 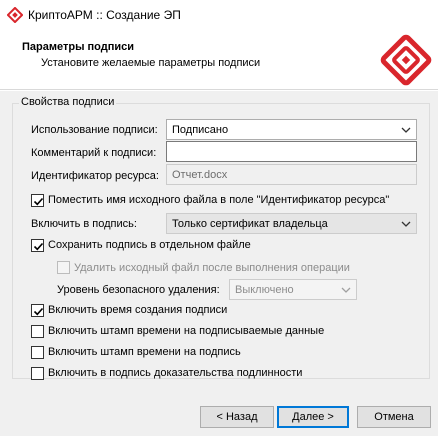 I want to click on secure-delete-dropdown: Выключено, so click(x=293, y=289).